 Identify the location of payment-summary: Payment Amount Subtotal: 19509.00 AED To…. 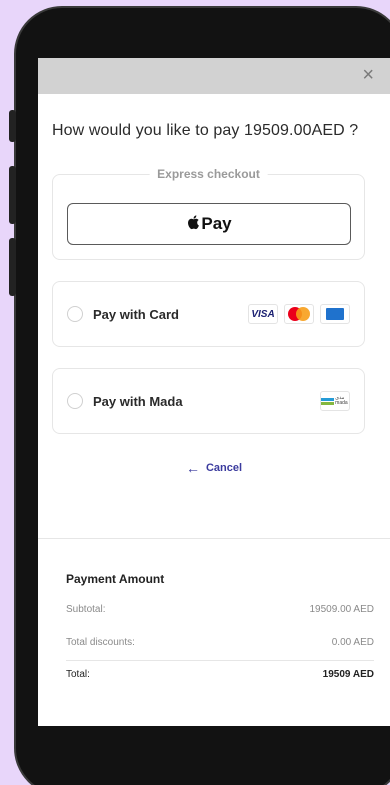
(220, 637).